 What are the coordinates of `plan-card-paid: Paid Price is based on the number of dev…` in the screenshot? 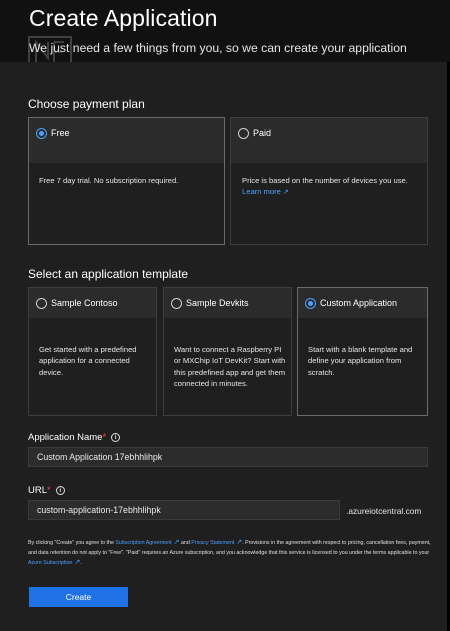 It's located at (329, 181).